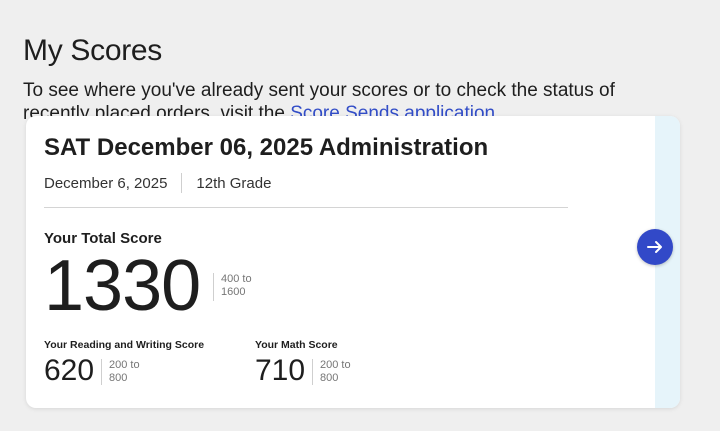 This screenshot has height=431, width=720. What do you see at coordinates (280, 370) in the screenshot?
I see `math-score-value: 710` at bounding box center [280, 370].